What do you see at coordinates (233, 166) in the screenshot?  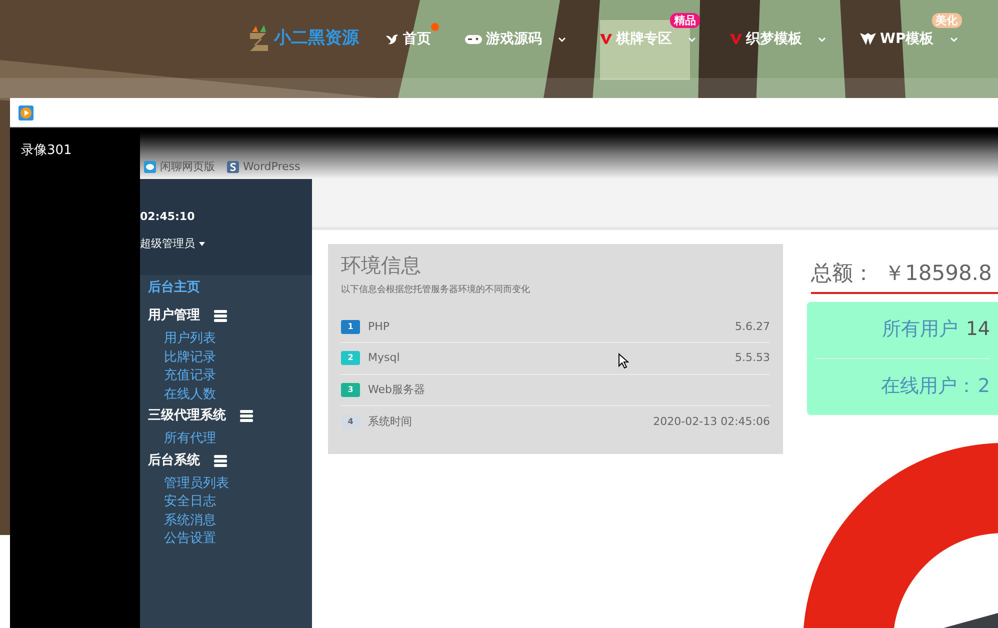 I see `s-logo-icon` at bounding box center [233, 166].